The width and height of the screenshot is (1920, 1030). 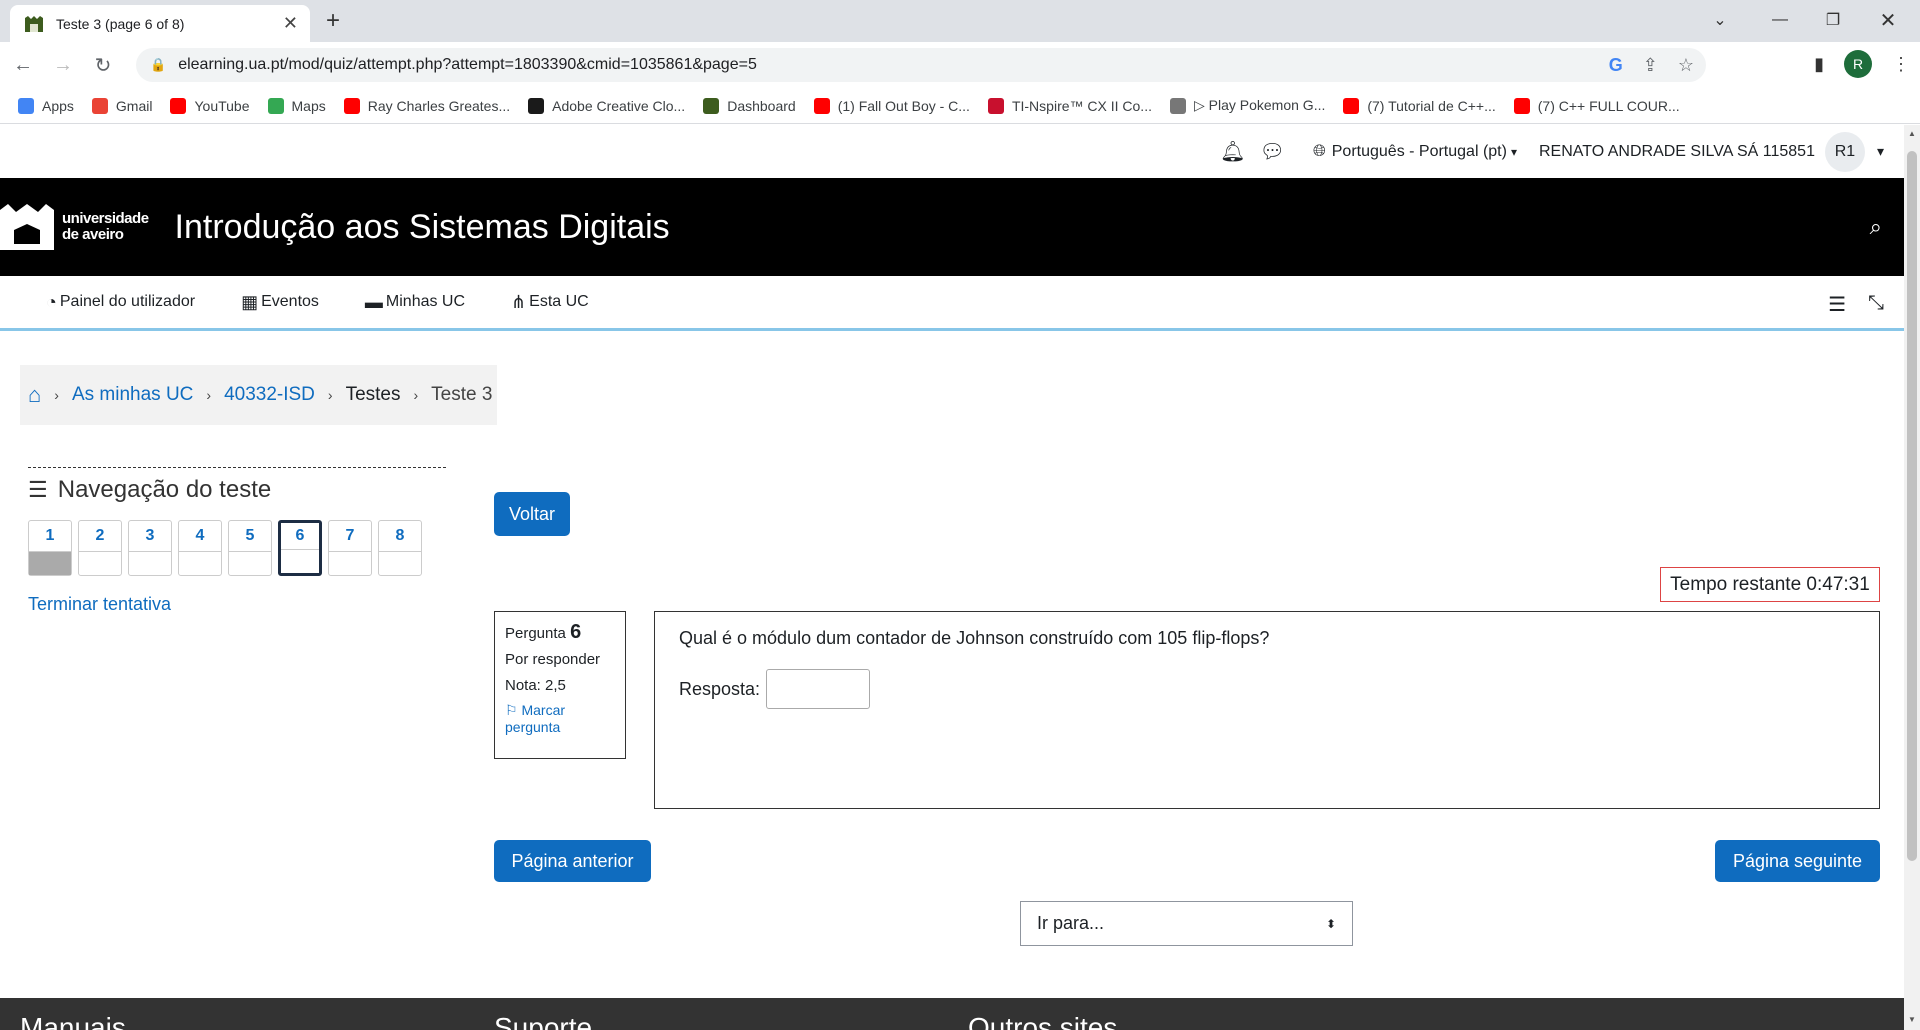 What do you see at coordinates (1880, 151) in the screenshot?
I see `user-menu-chevron-icon: ▾` at bounding box center [1880, 151].